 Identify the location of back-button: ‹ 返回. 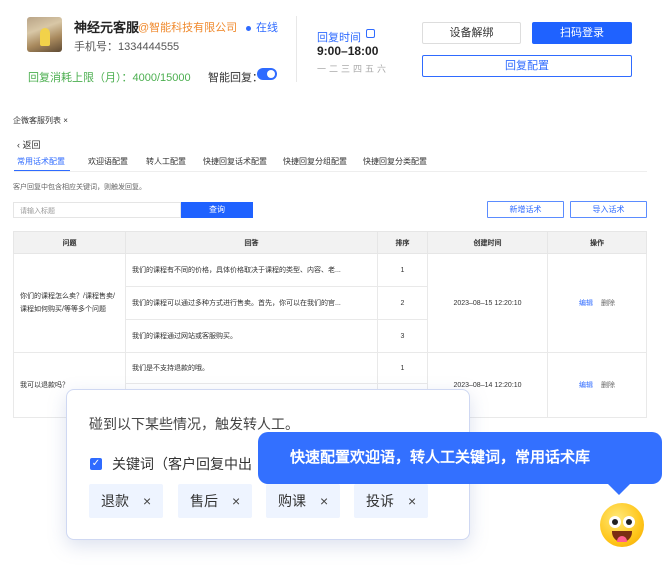
(29, 144).